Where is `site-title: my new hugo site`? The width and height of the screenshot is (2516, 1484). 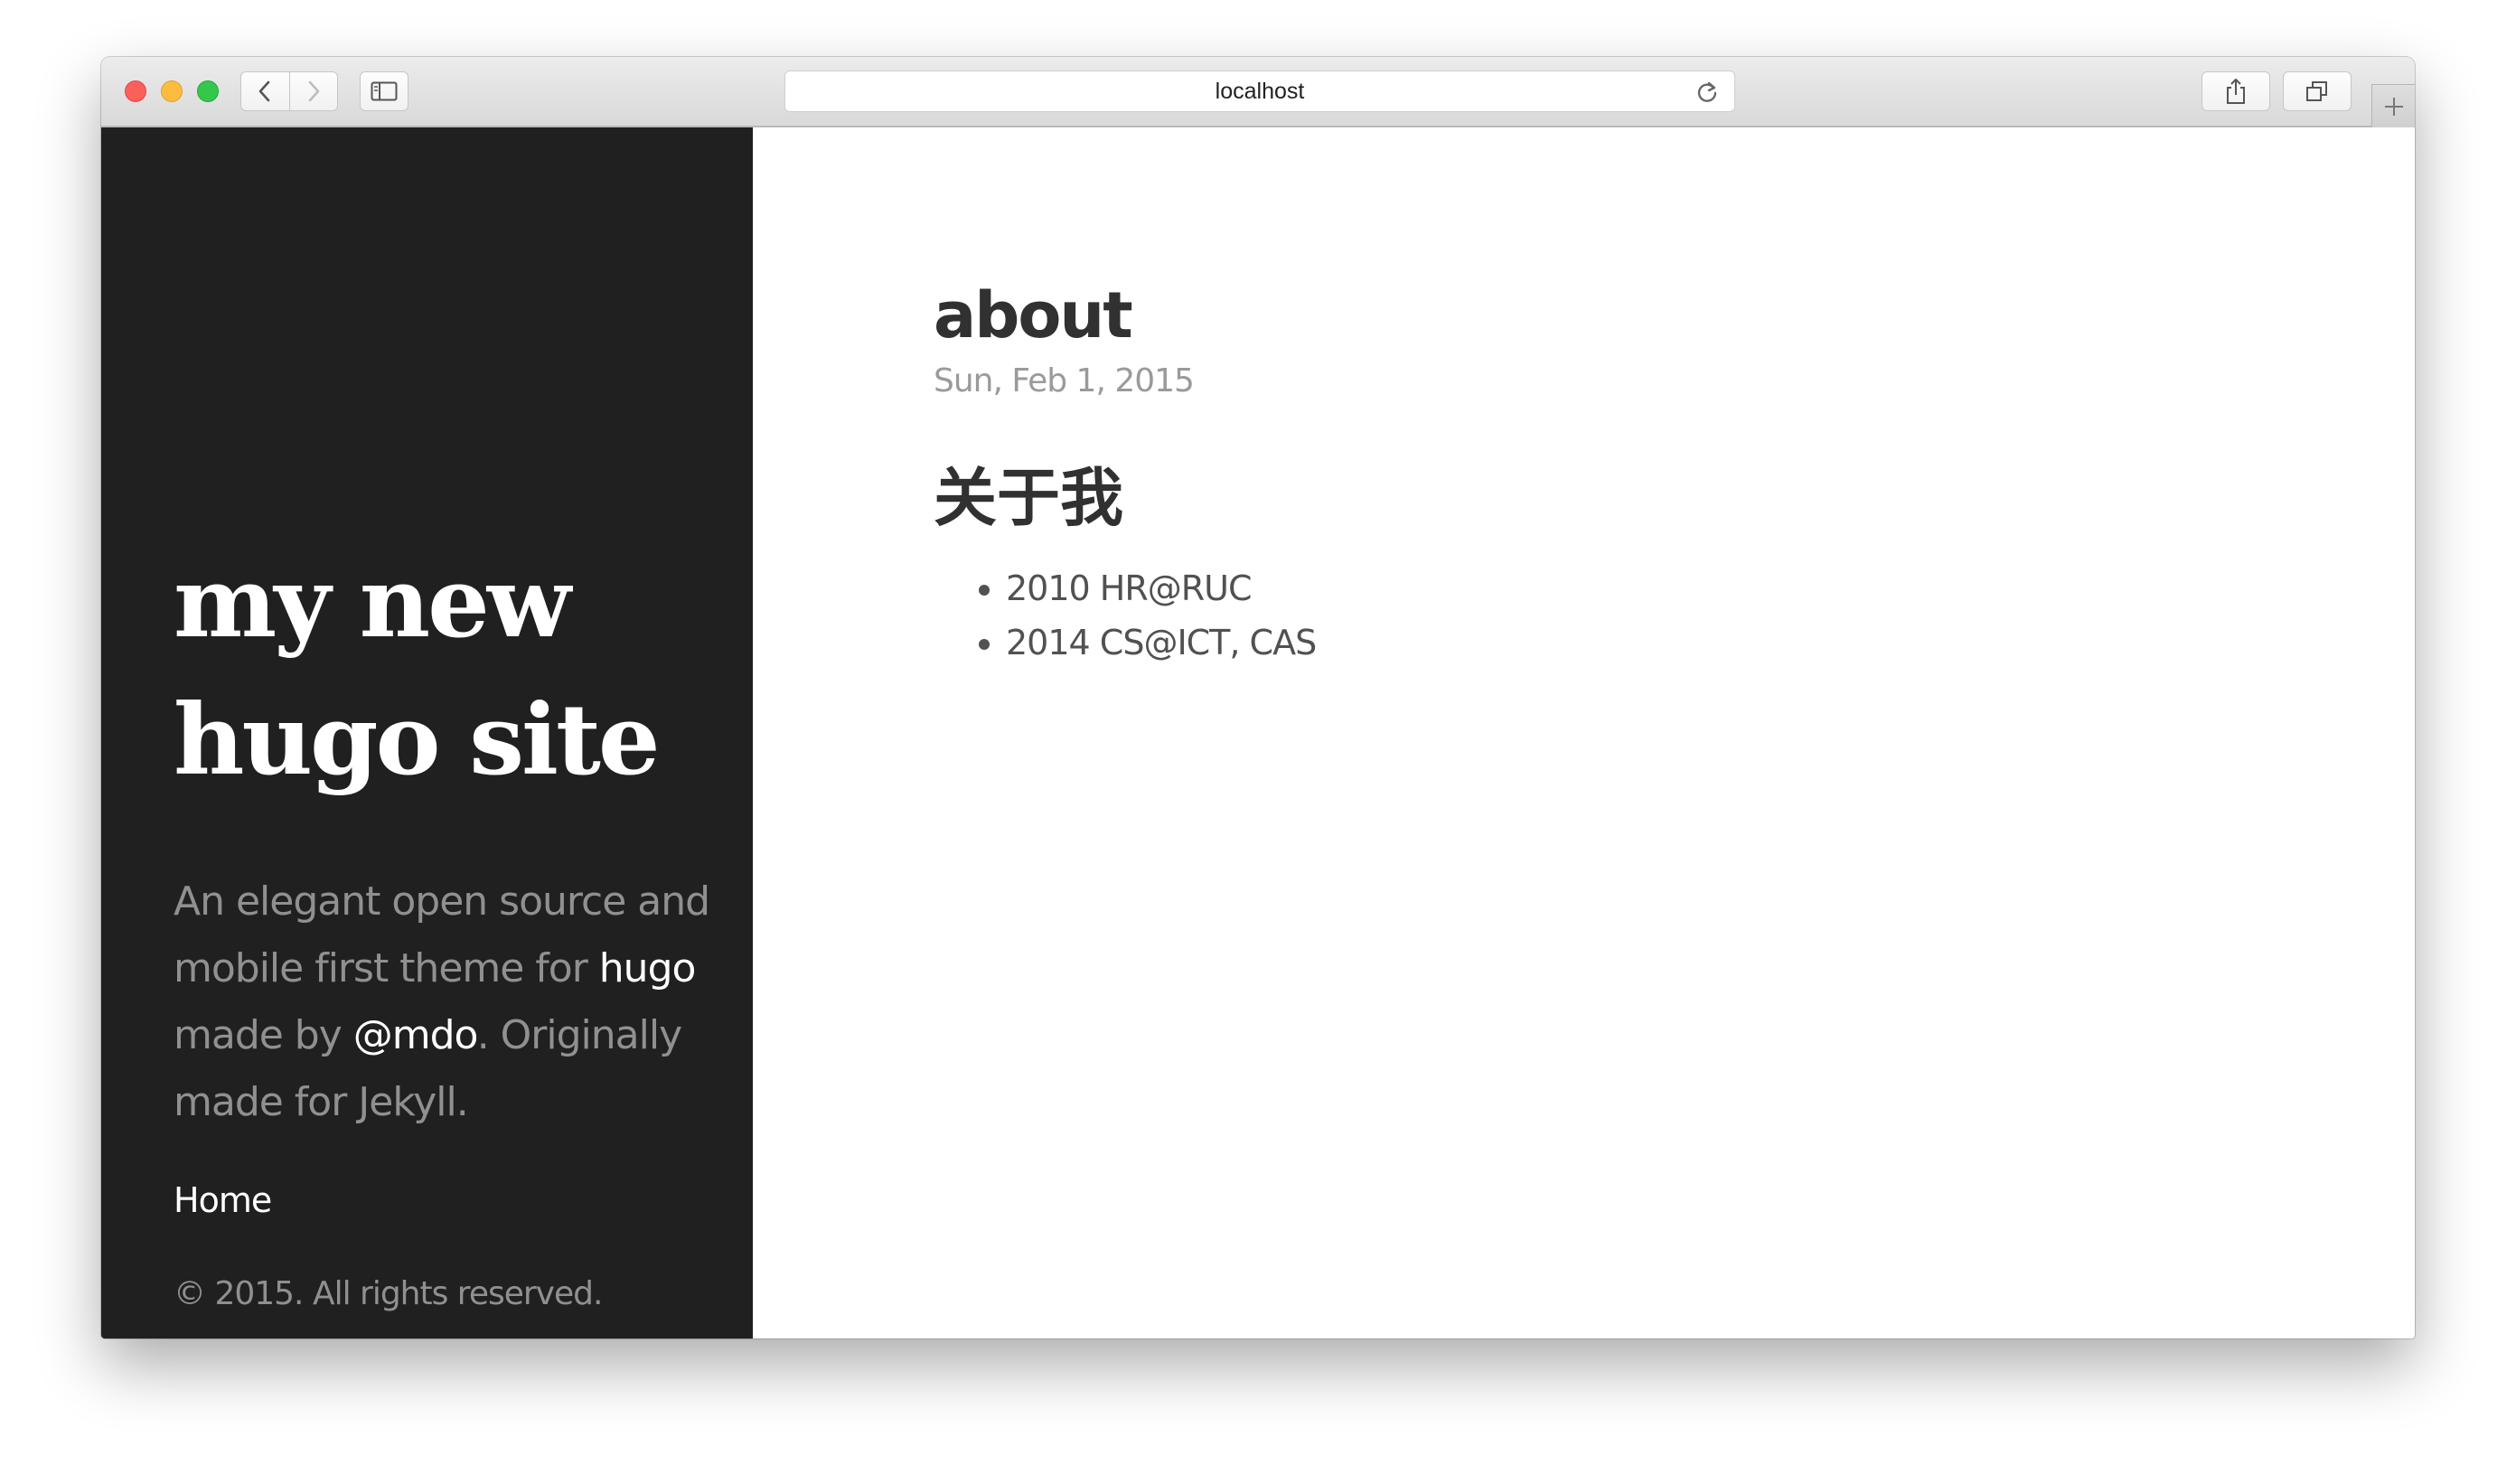
site-title: my new hugo site is located at coordinates (454, 671).